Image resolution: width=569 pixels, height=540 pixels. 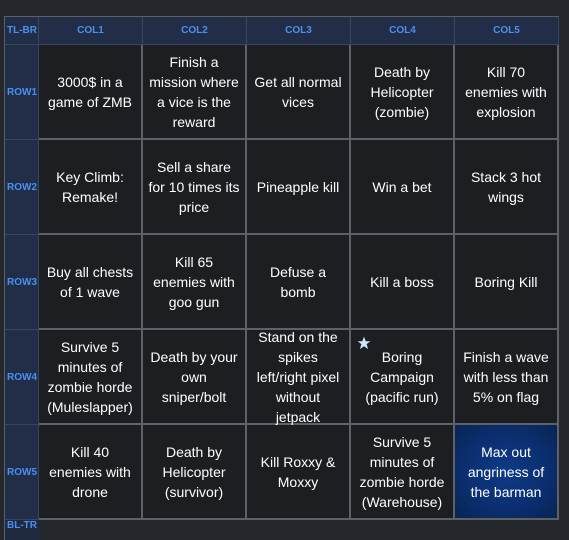 I want to click on bingo-cell: Get all normal vices, so click(x=299, y=92).